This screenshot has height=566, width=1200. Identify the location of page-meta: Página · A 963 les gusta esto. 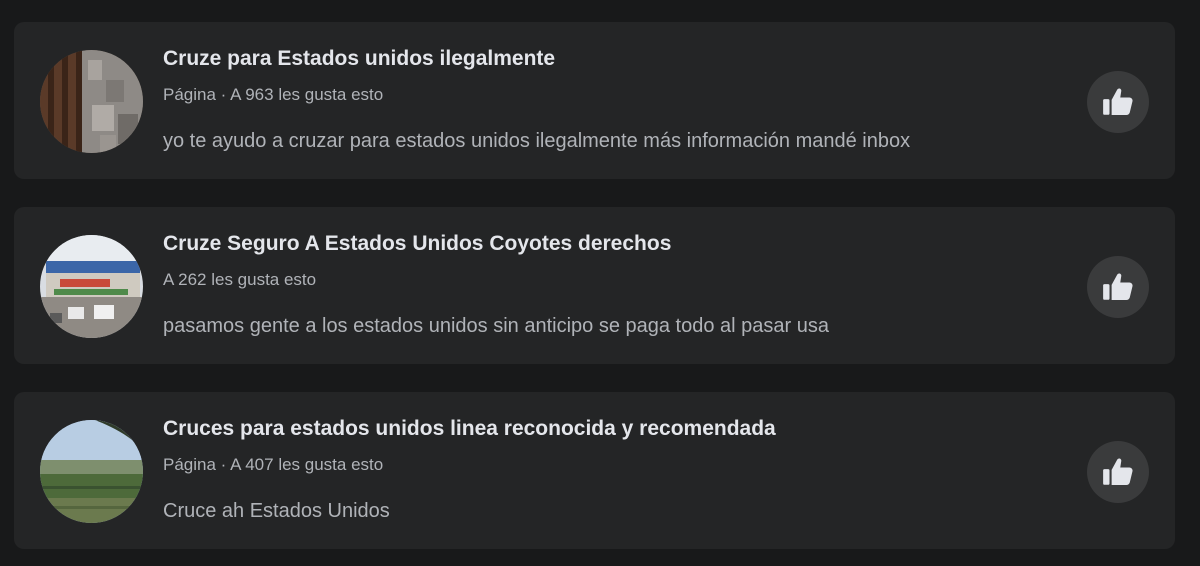
(273, 94).